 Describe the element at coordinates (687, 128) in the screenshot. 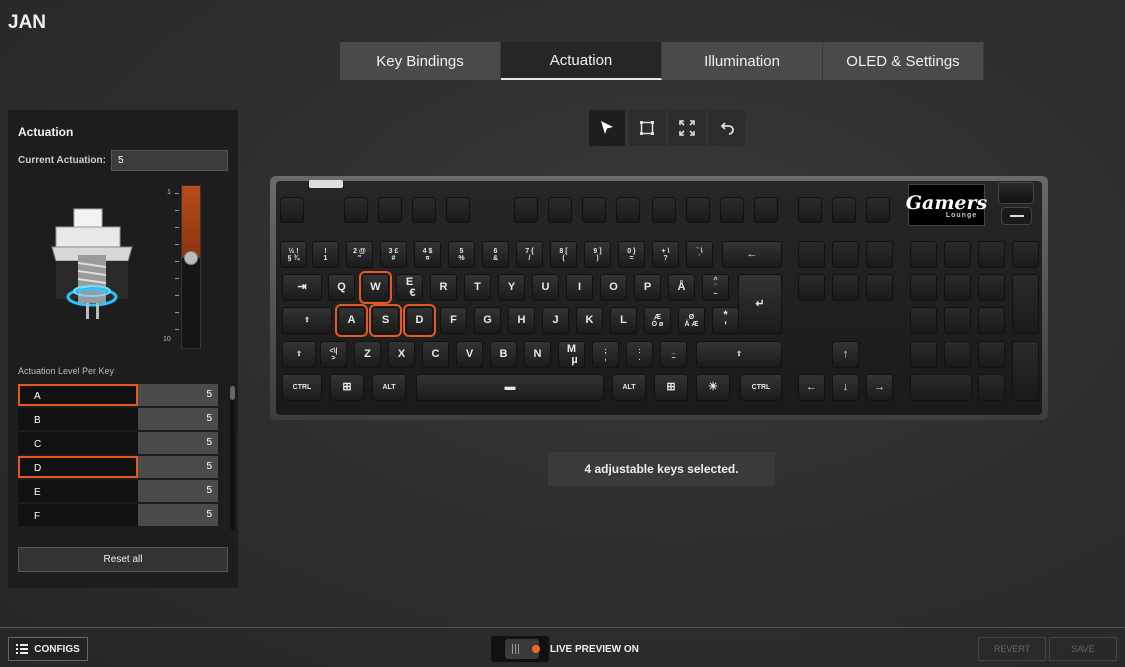

I see `select-all-button` at that location.